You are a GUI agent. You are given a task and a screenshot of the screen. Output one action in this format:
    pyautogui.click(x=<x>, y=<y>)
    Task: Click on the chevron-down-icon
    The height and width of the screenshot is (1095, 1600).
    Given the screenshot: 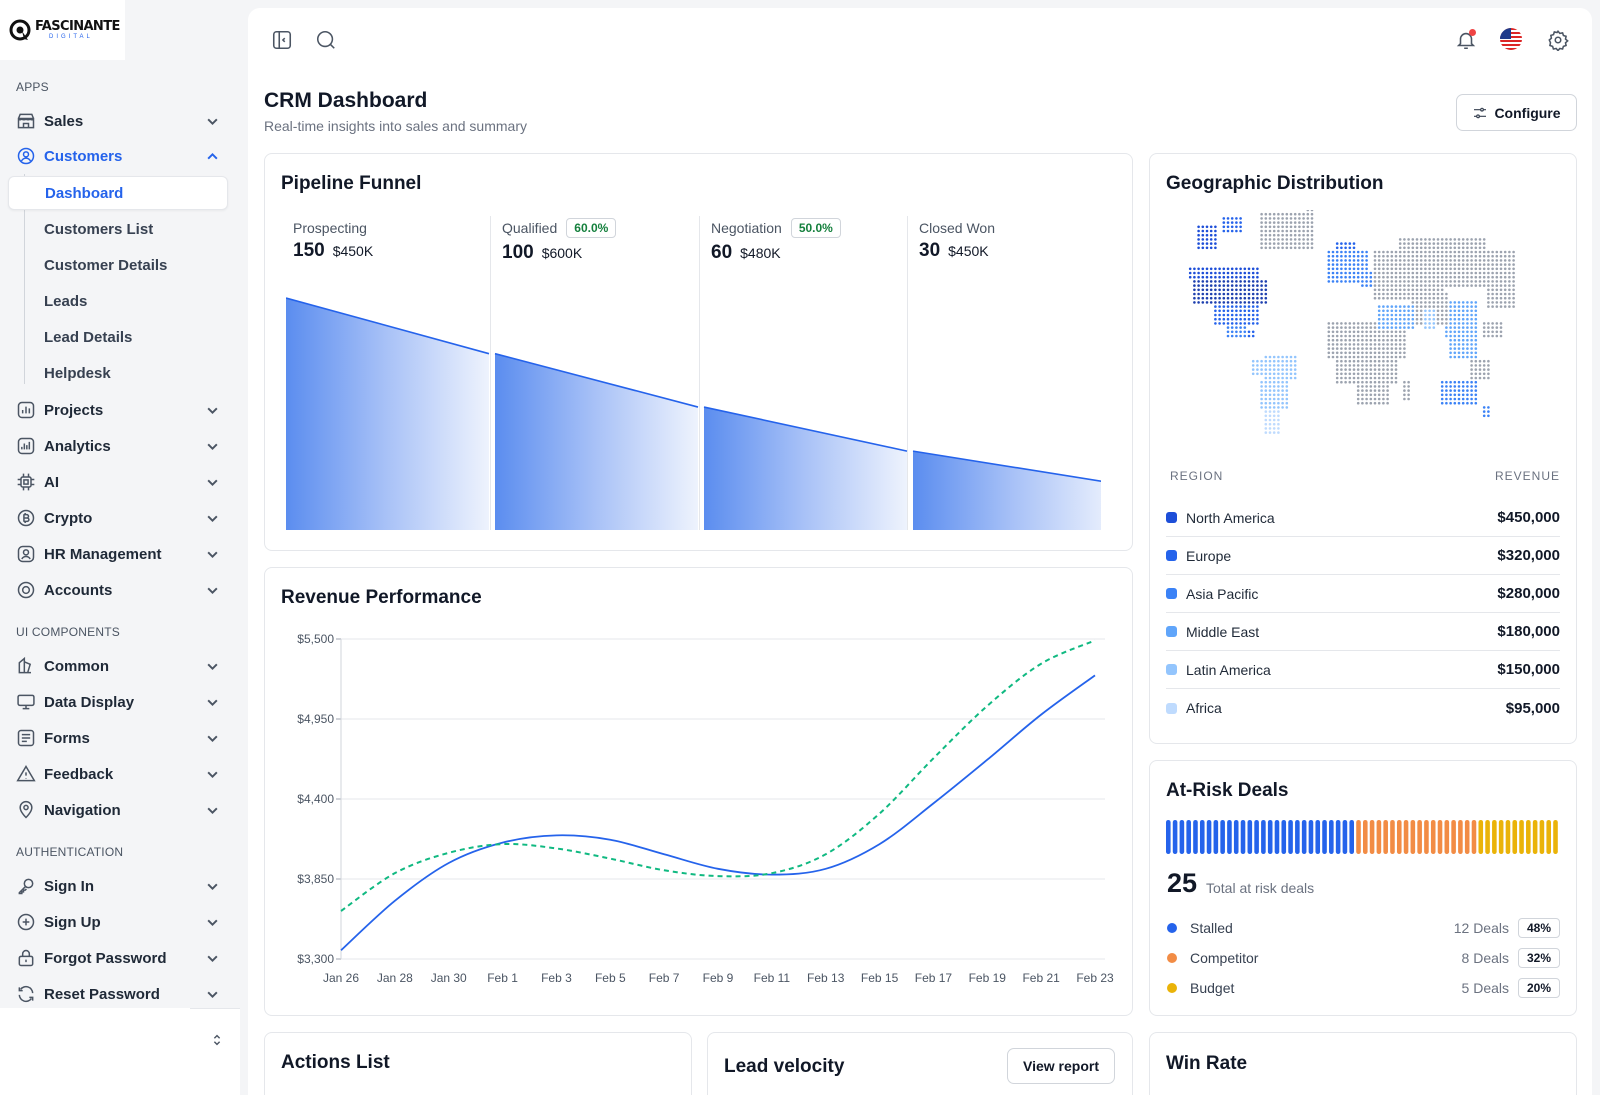 What is the action you would take?
    pyautogui.click(x=212, y=738)
    